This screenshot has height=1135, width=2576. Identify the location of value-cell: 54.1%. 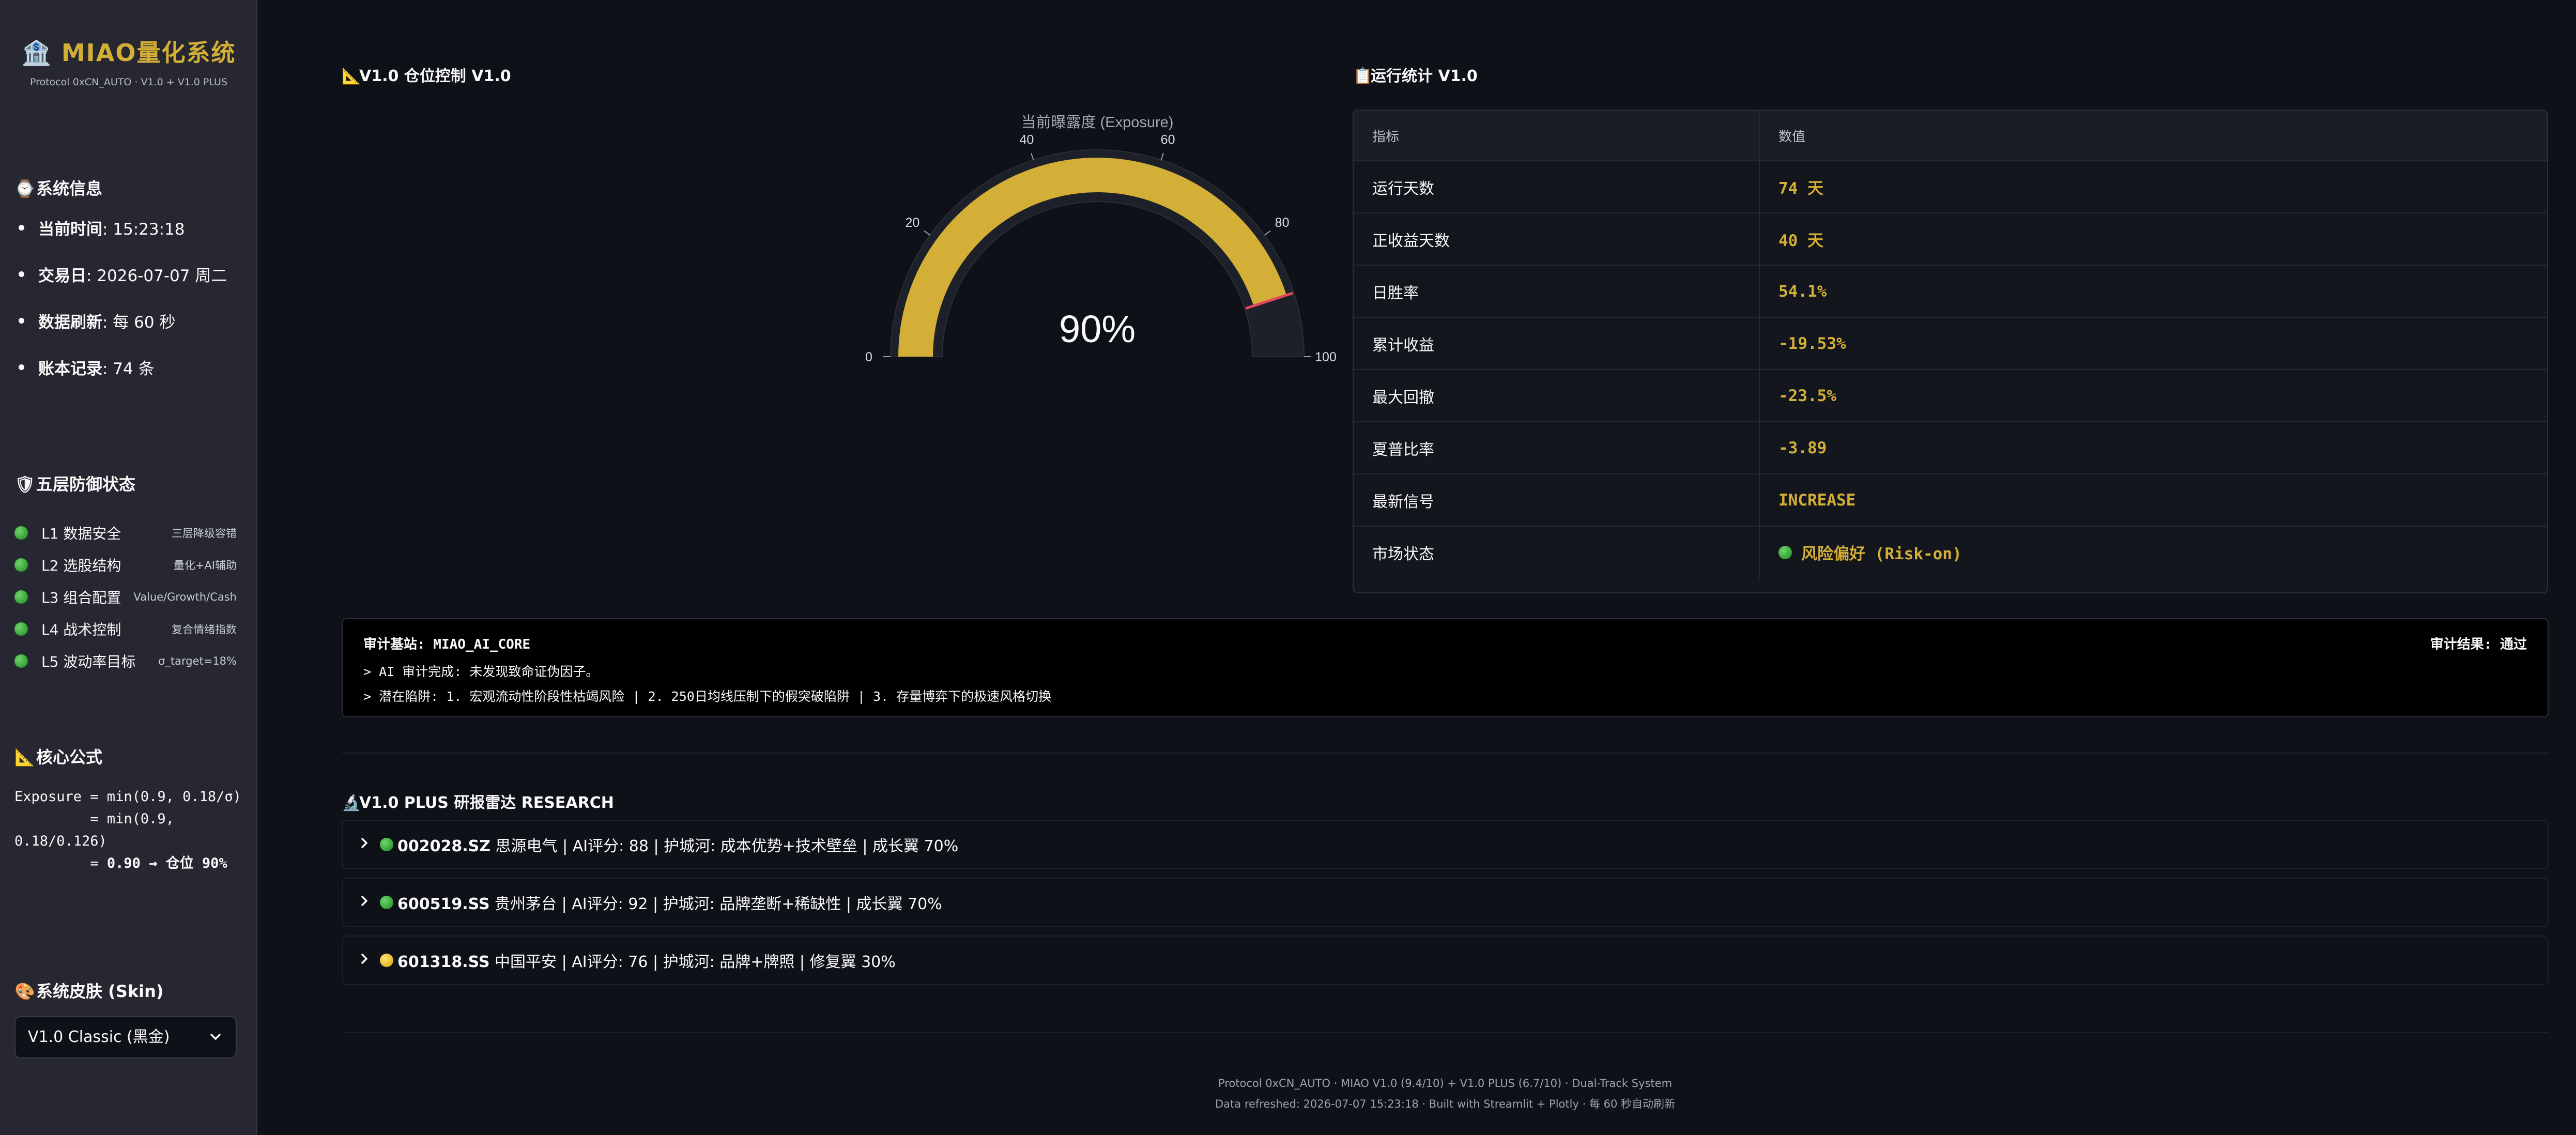
(1803, 291).